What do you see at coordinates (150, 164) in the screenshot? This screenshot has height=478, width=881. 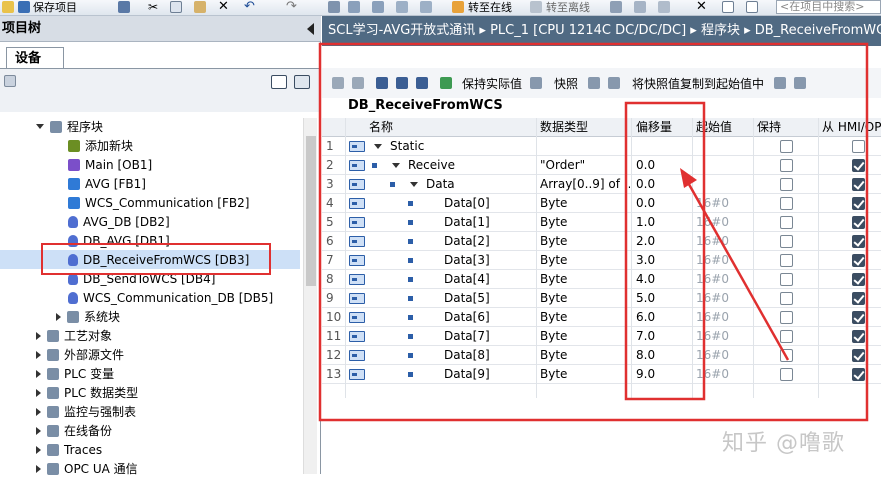 I see `tree-item: Main [OB1]` at bounding box center [150, 164].